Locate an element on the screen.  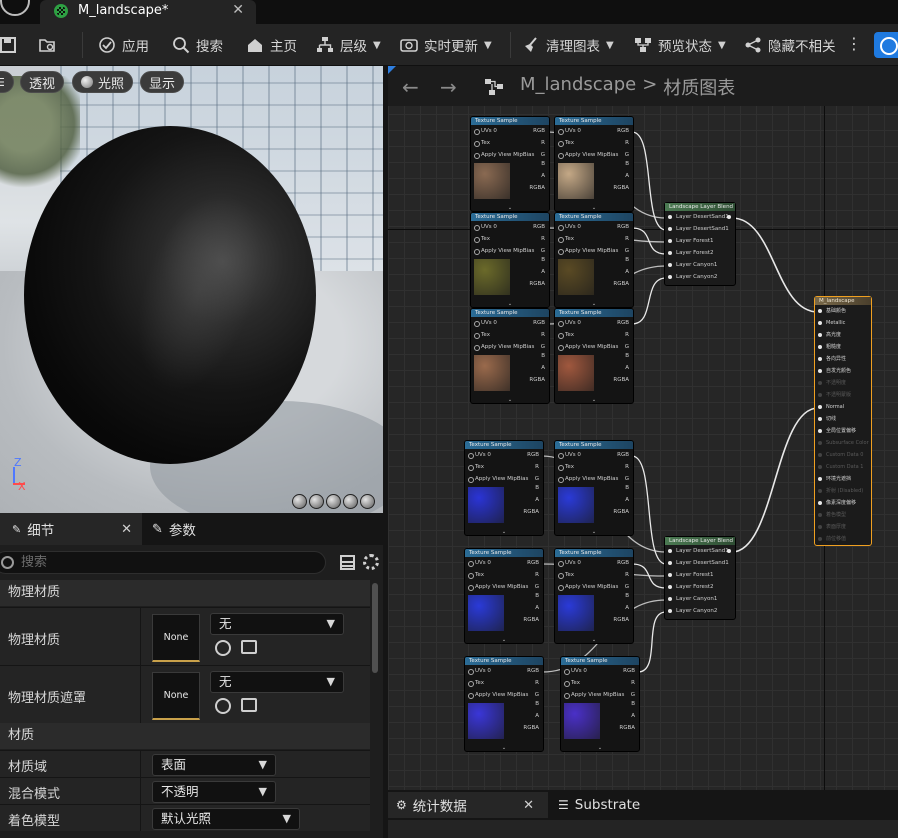
table-view-icon is located at coordinates (347, 562).